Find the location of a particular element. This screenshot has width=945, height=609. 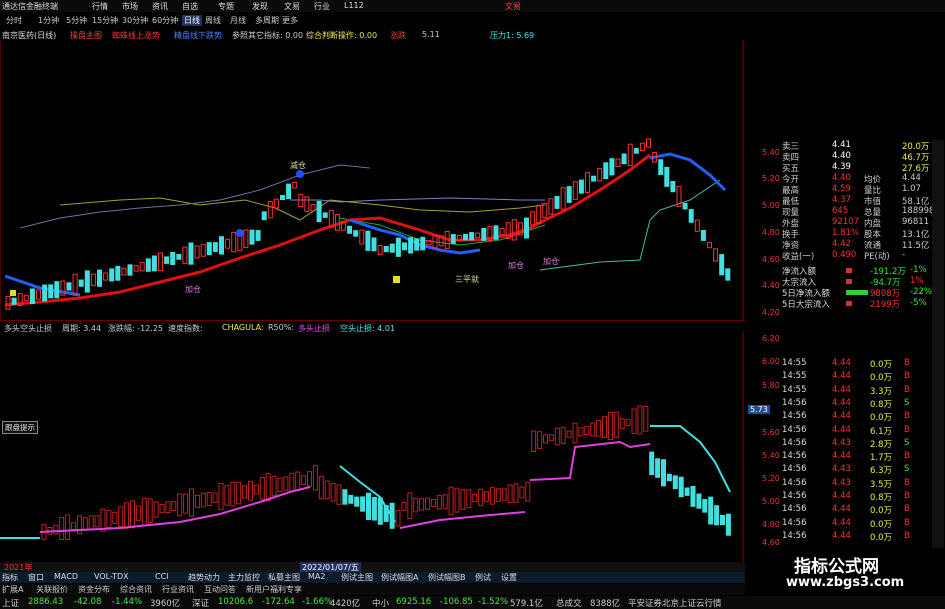

period-tab-active: 日线 is located at coordinates (192, 20).